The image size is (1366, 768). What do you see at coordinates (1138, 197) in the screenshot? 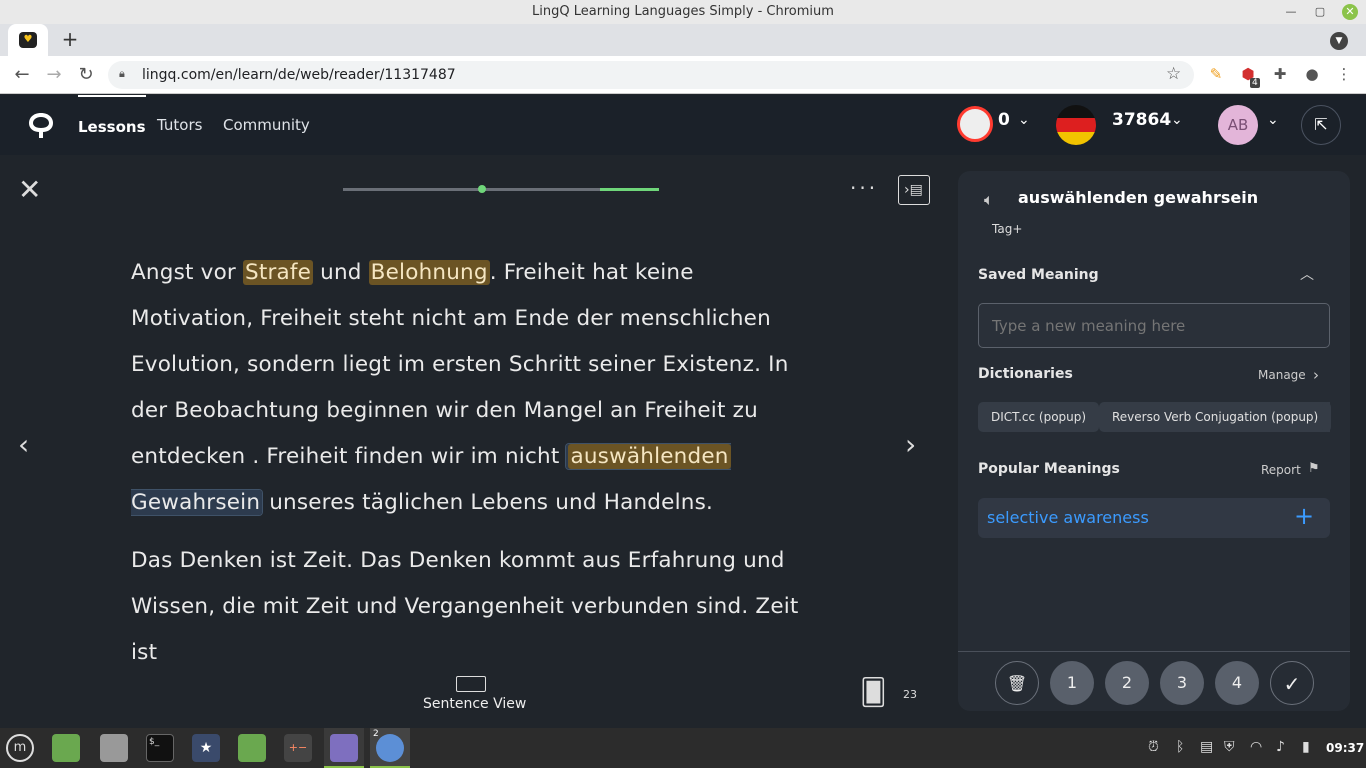
I see `selected-term: auswählenden gewahrsein` at bounding box center [1138, 197].